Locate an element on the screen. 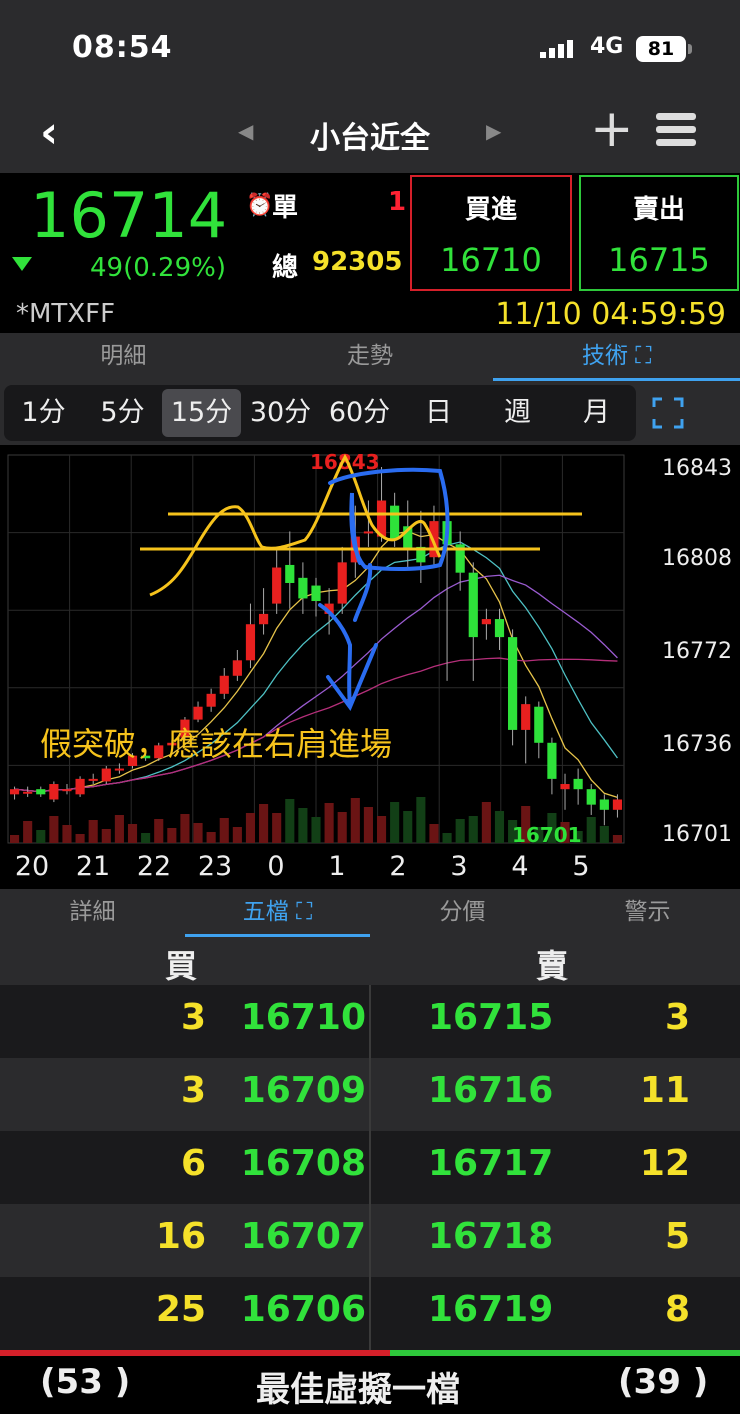 This screenshot has height=1414, width=740. x-axis-tick-label: 22 is located at coordinates (154, 866).